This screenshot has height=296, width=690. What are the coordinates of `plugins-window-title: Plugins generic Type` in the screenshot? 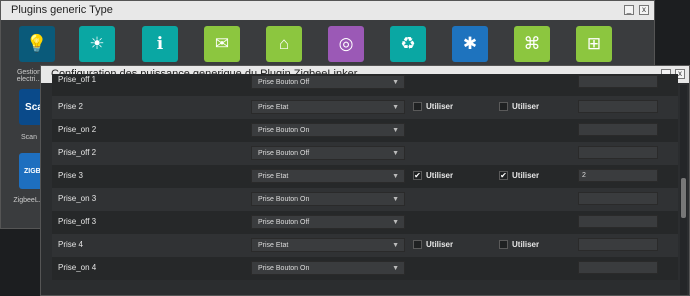 It's located at (62, 10).